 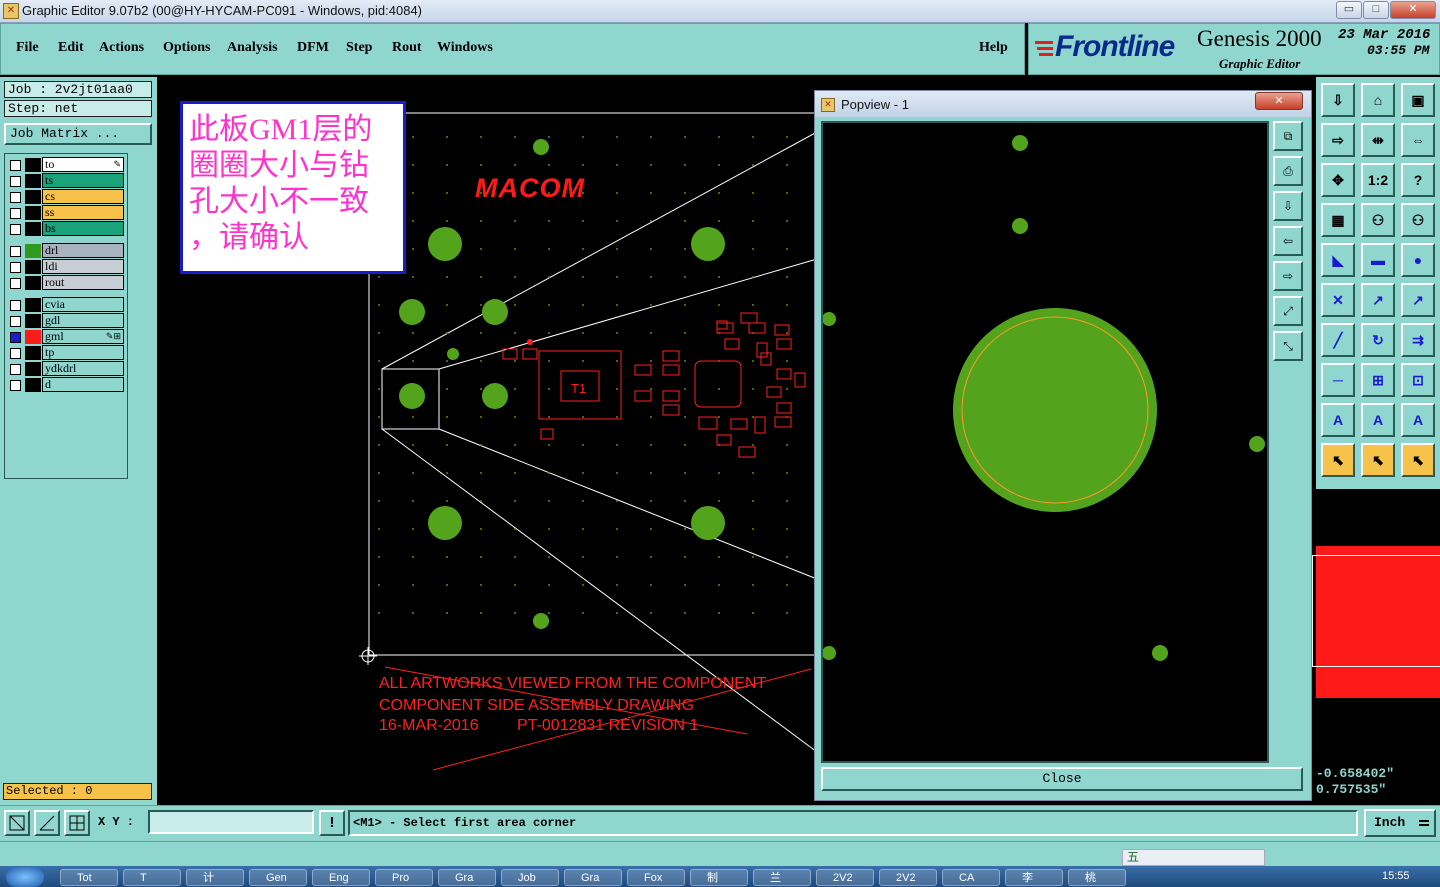 I want to click on text-red-icon: A, so click(x=1378, y=420).